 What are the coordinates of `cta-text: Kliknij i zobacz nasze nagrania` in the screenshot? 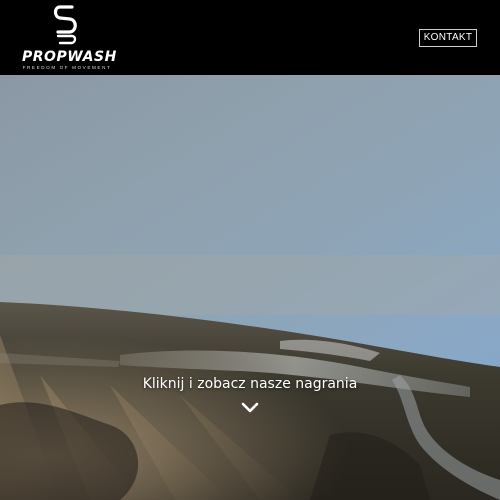 It's located at (250, 384).